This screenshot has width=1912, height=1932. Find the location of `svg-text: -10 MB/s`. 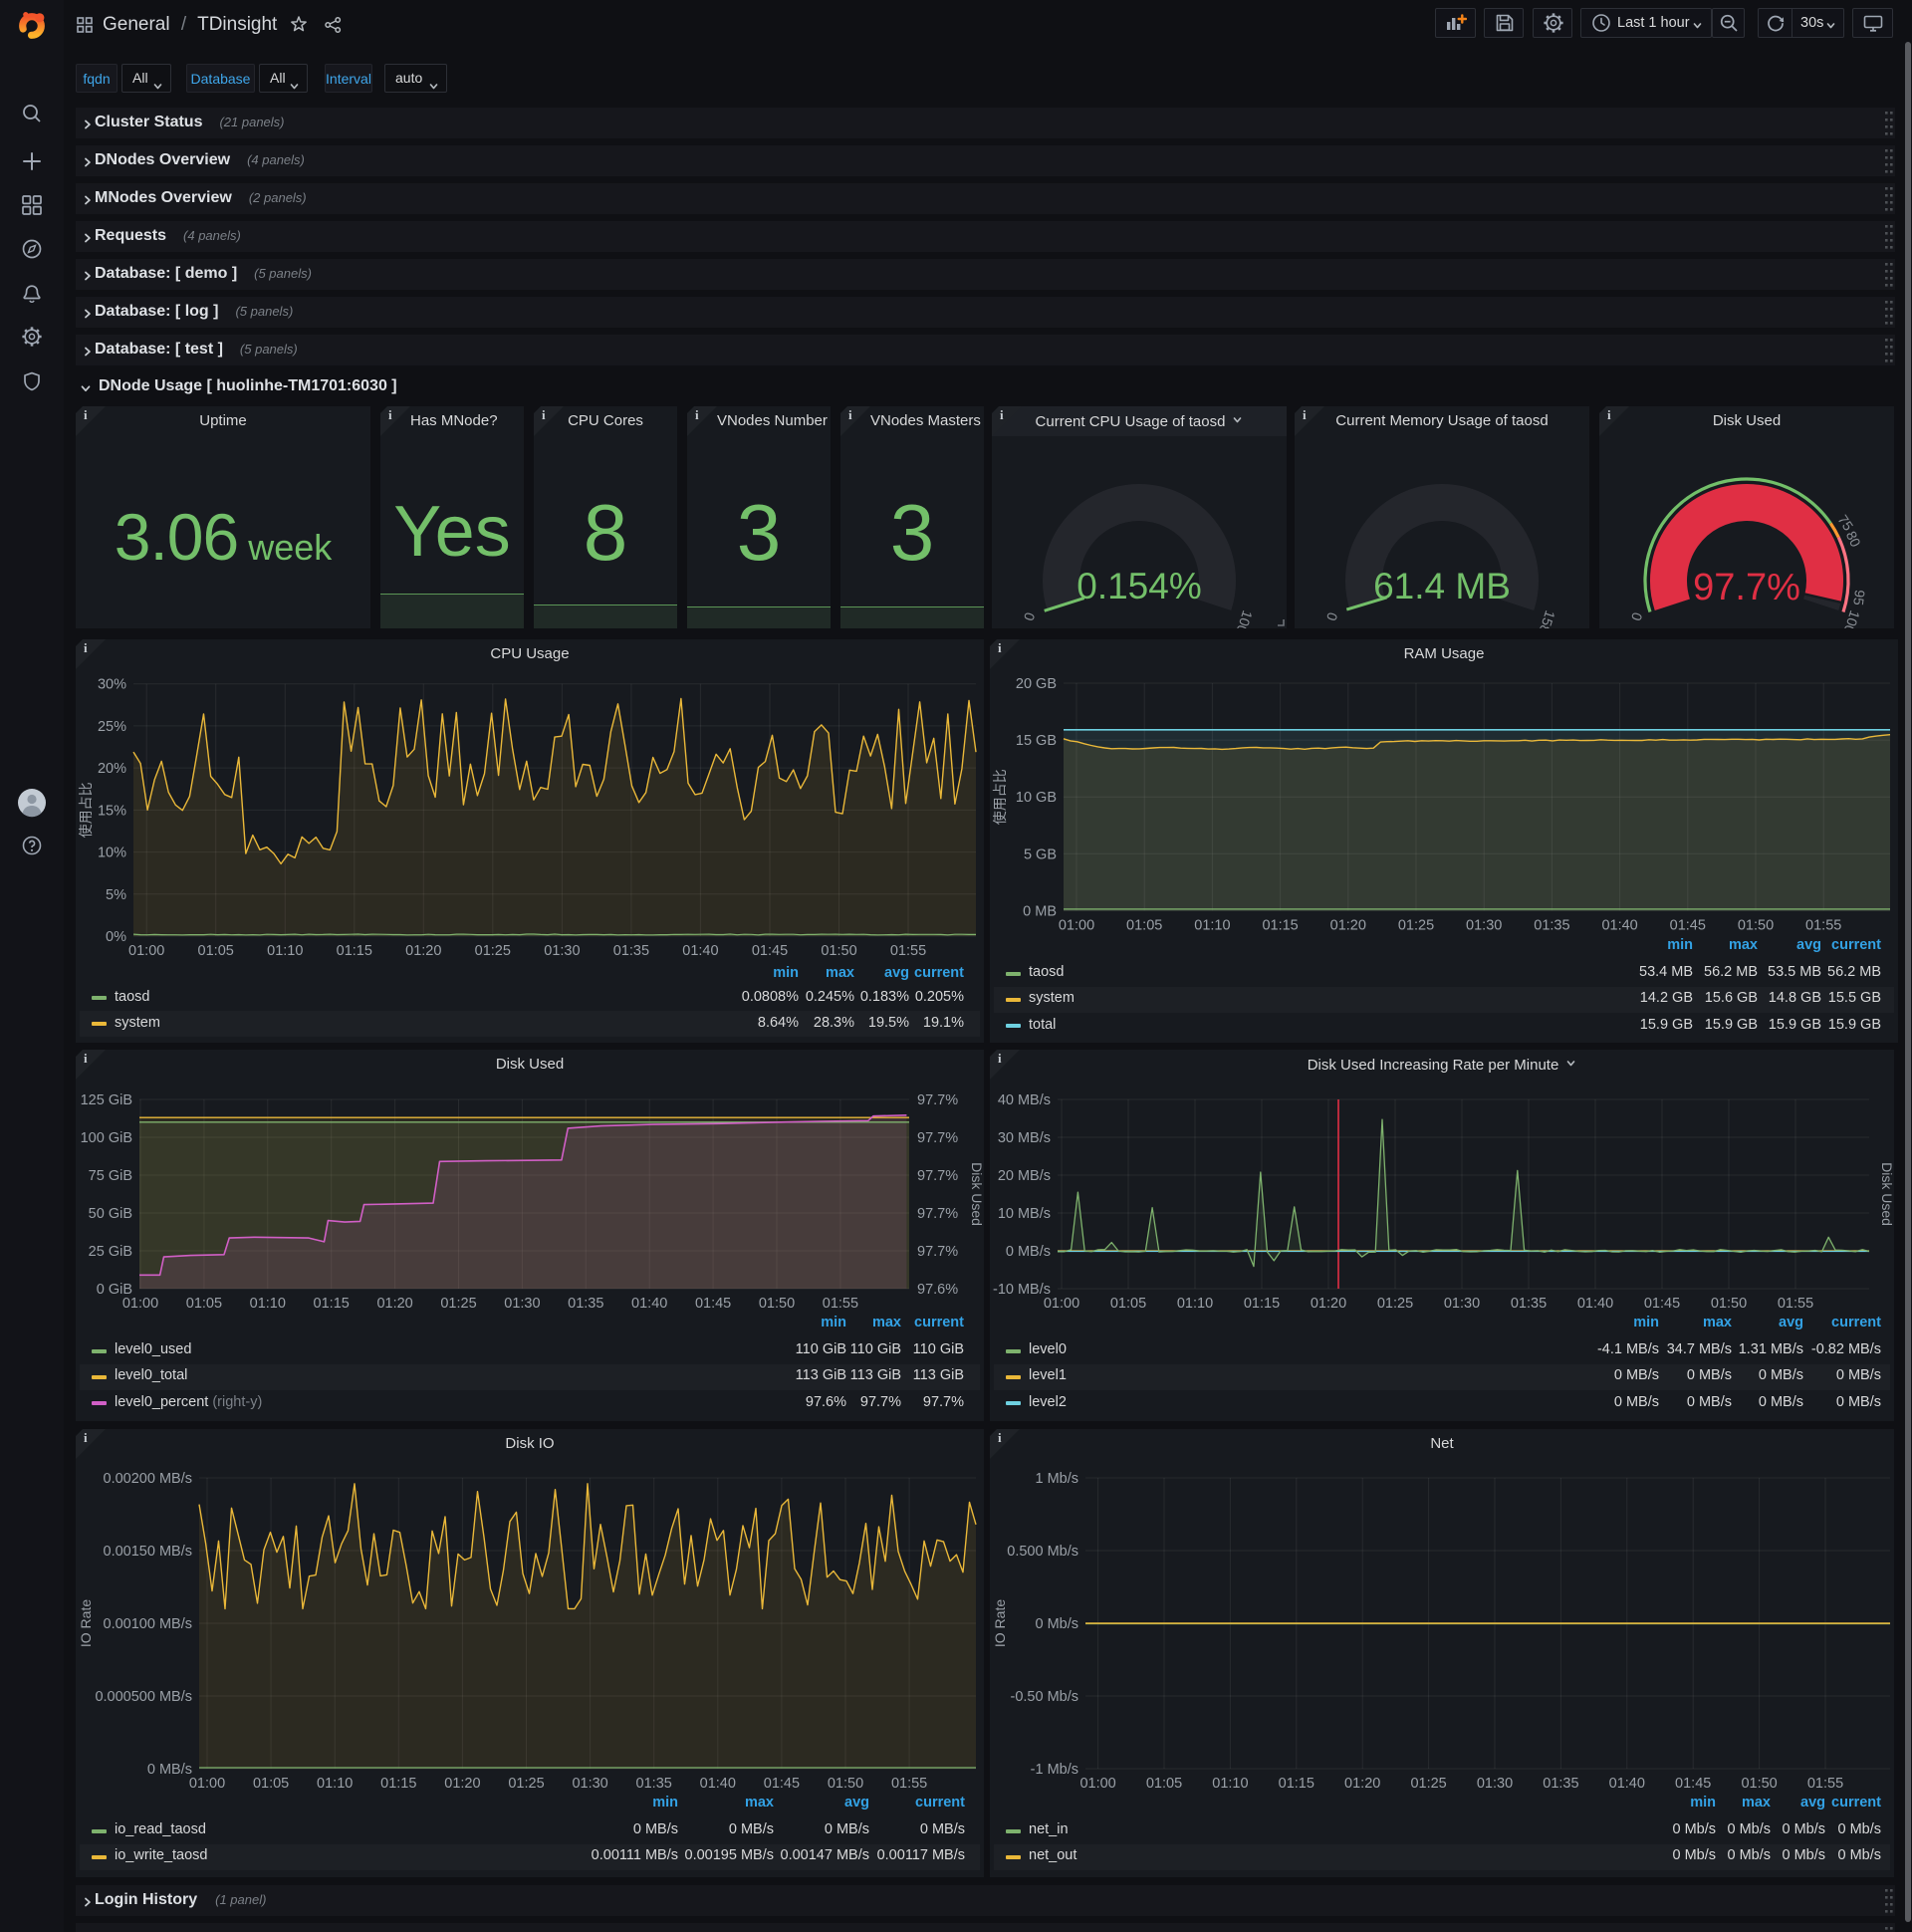

svg-text: -10 MB/s is located at coordinates (1022, 1290).